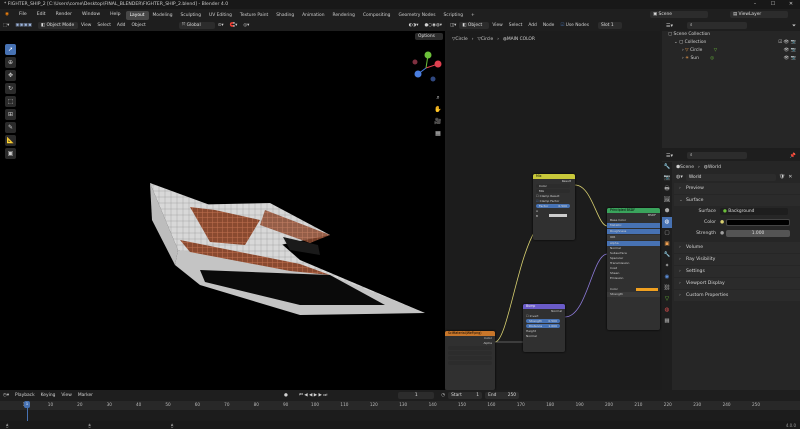 The image size is (800, 429). I want to click on physics-tab-icon: ◉, so click(667, 277).